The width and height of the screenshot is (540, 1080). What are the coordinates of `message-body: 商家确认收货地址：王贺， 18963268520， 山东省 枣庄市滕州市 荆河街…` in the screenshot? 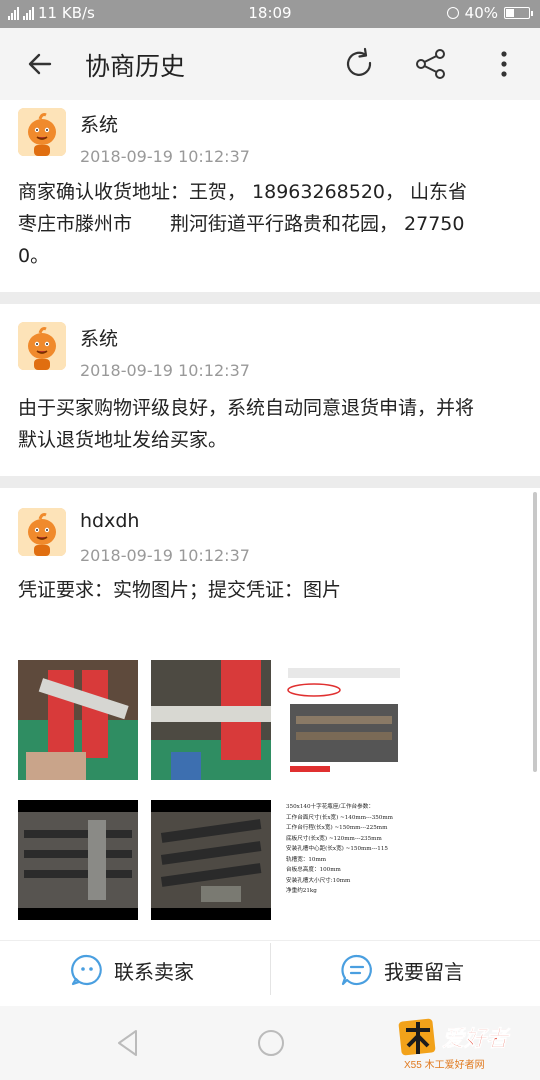 It's located at (273, 224).